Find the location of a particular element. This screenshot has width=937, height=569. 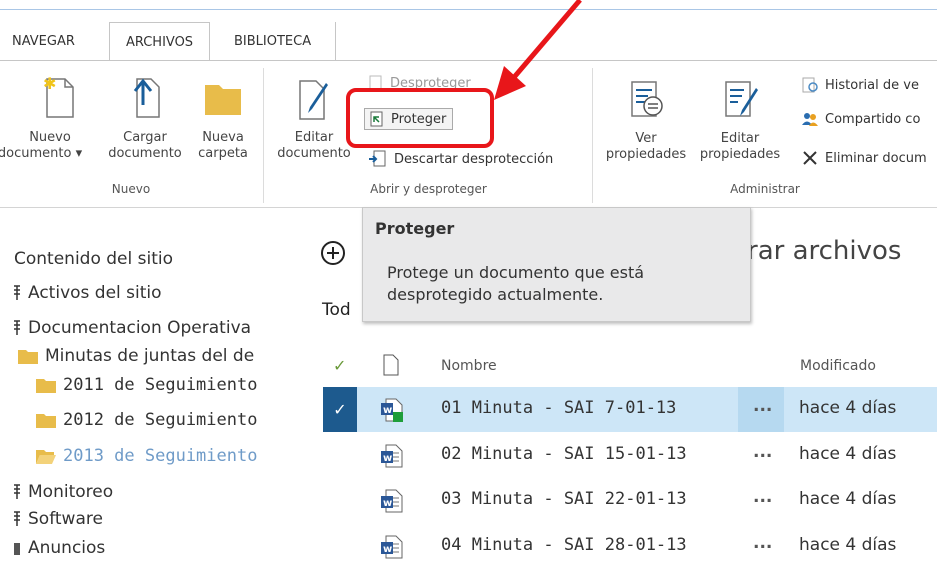

group-label-abrir: Abrir y desproteger is located at coordinates (428, 189).